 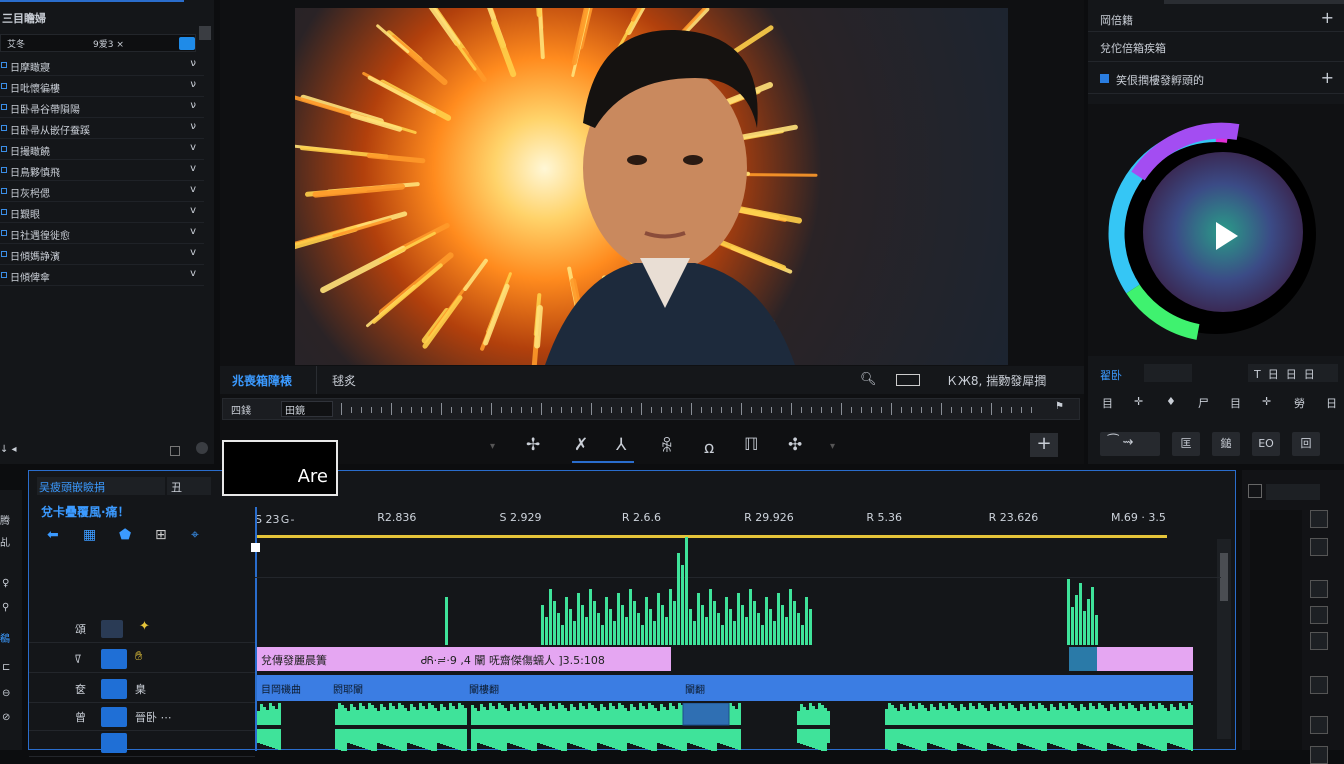 What do you see at coordinates (187, 43) in the screenshot?
I see `search-icon` at bounding box center [187, 43].